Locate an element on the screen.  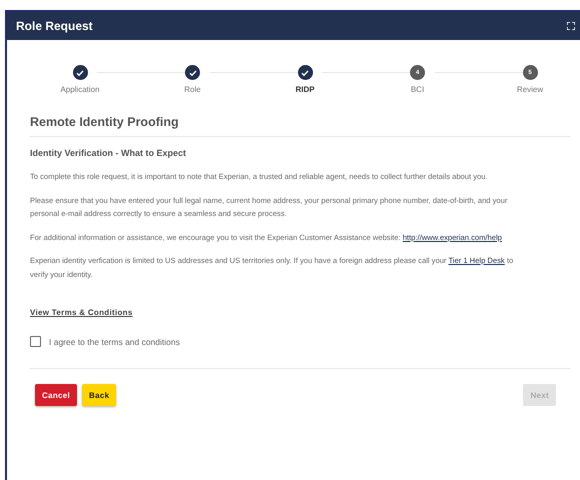
terms-link: View Terms & Conditions is located at coordinates (81, 312).